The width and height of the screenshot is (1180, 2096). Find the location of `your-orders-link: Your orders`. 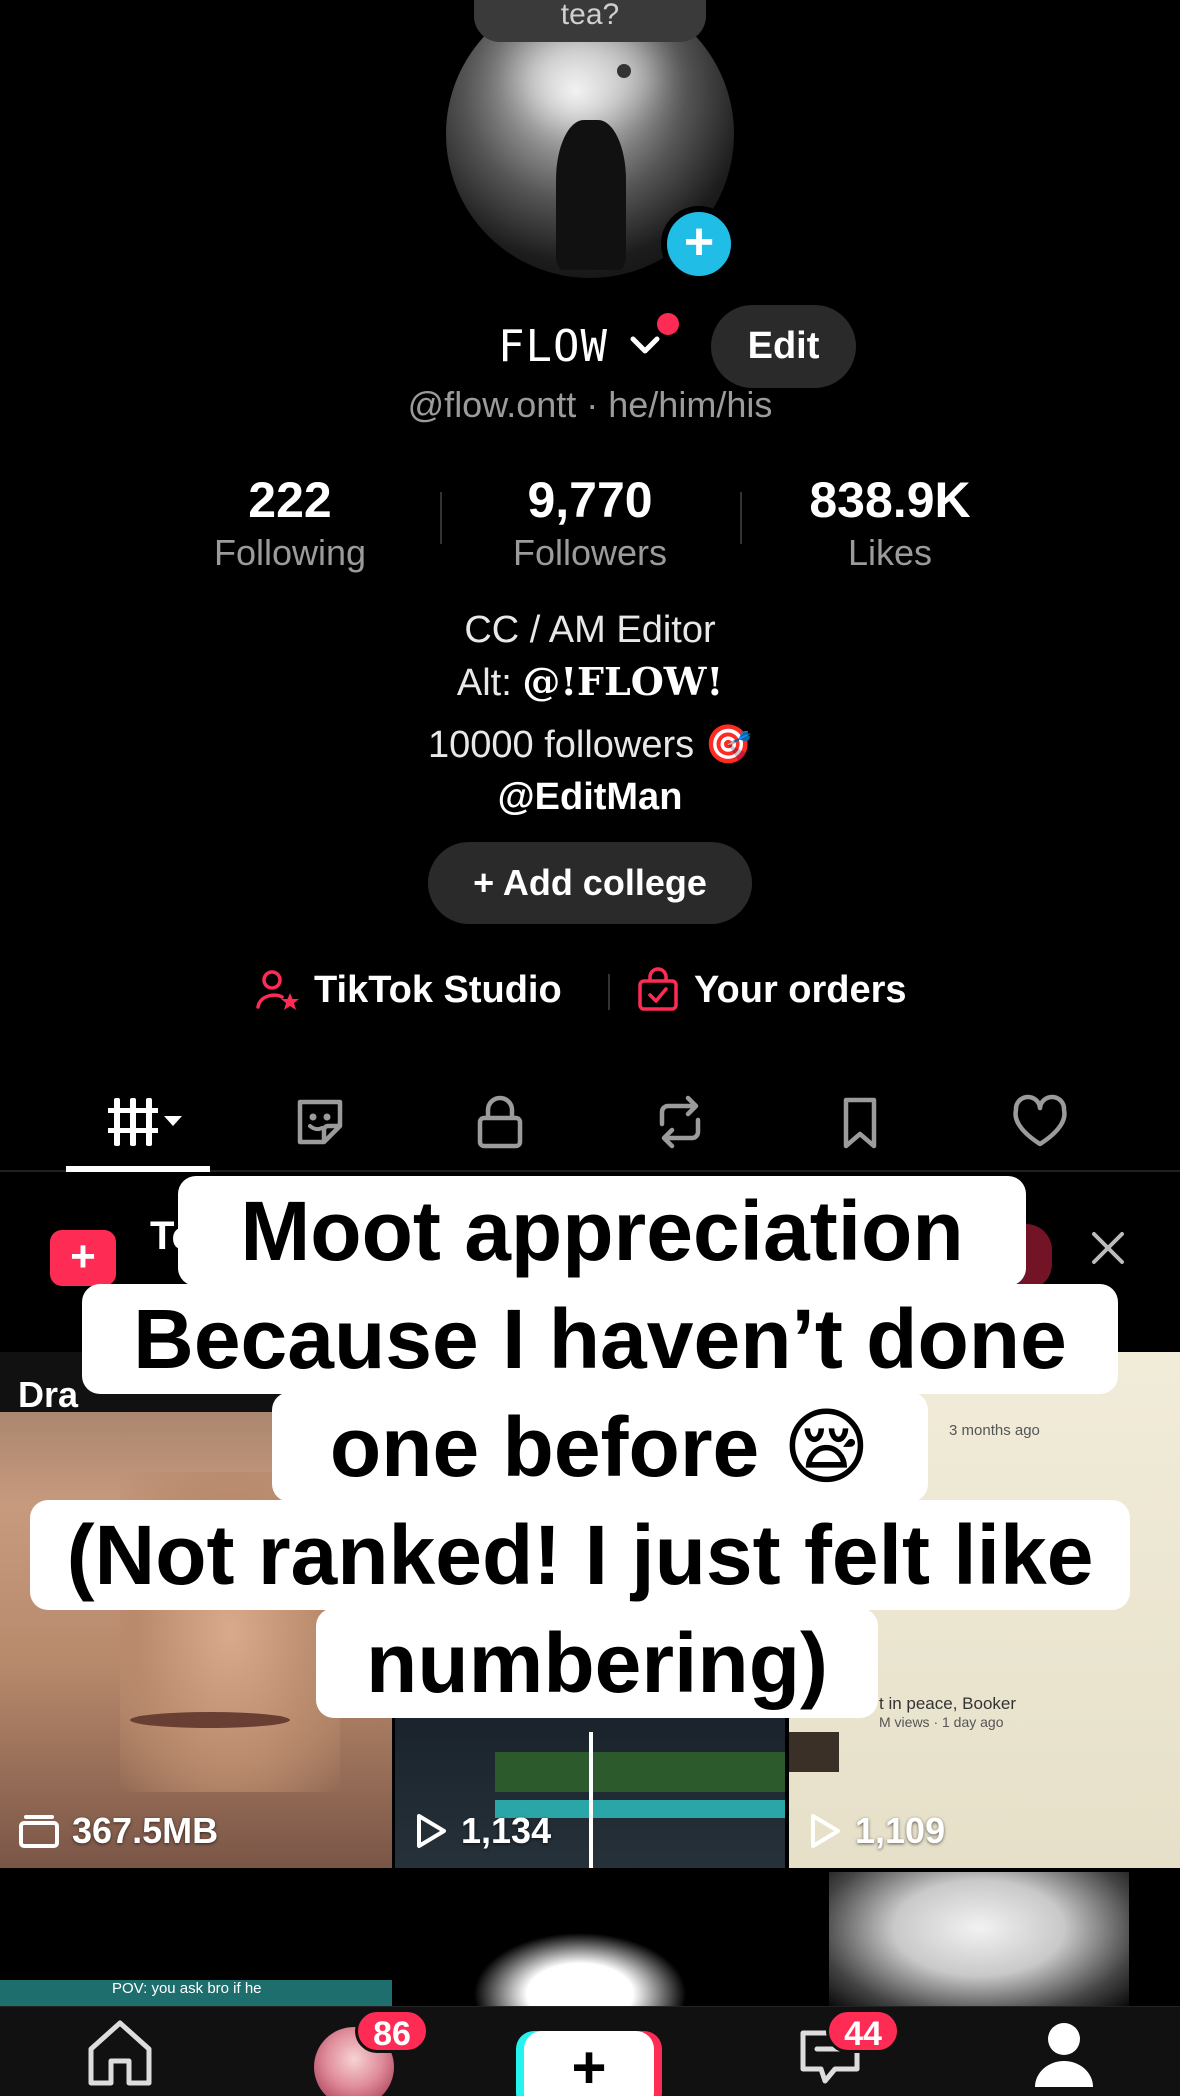

your-orders-link: Your orders is located at coordinates (771, 990).